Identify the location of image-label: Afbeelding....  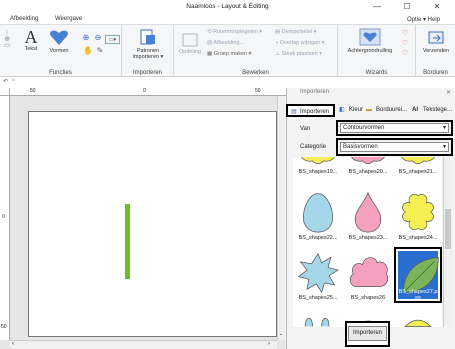
(228, 43).